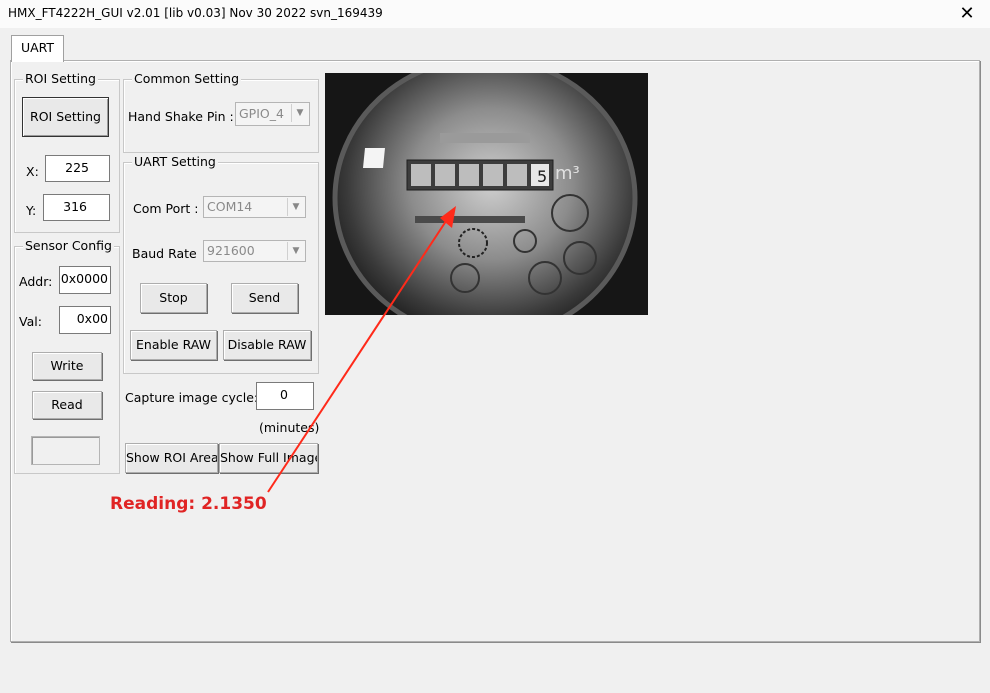 This screenshot has height=693, width=990. Describe the element at coordinates (567, 173) in the screenshot. I see `meter-unit-text: m³` at that location.